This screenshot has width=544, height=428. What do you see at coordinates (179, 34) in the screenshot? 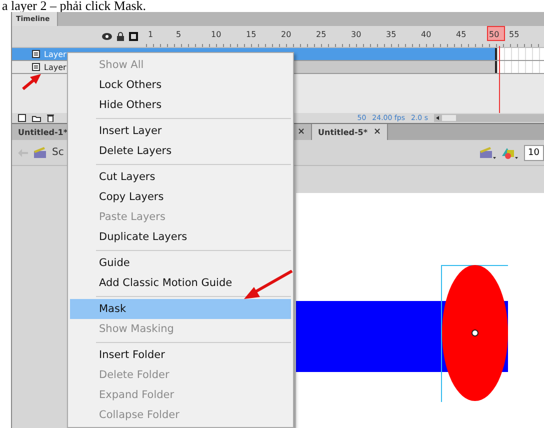
I see `frame-number: 5` at bounding box center [179, 34].